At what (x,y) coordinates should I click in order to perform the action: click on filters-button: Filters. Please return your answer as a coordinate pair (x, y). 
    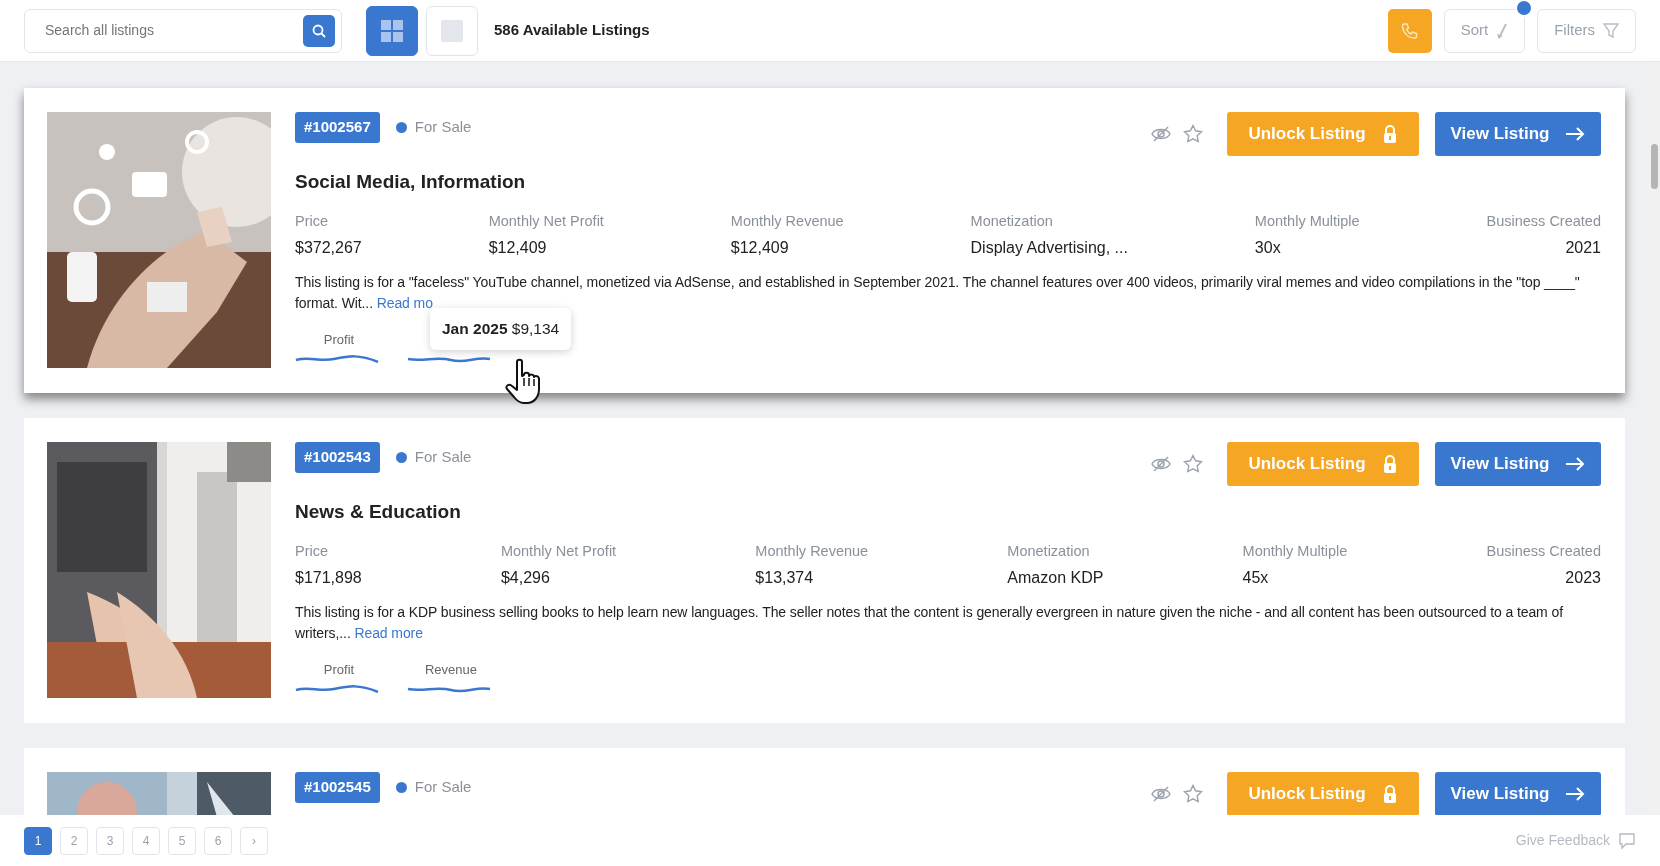
    Looking at the image, I should click on (1586, 30).